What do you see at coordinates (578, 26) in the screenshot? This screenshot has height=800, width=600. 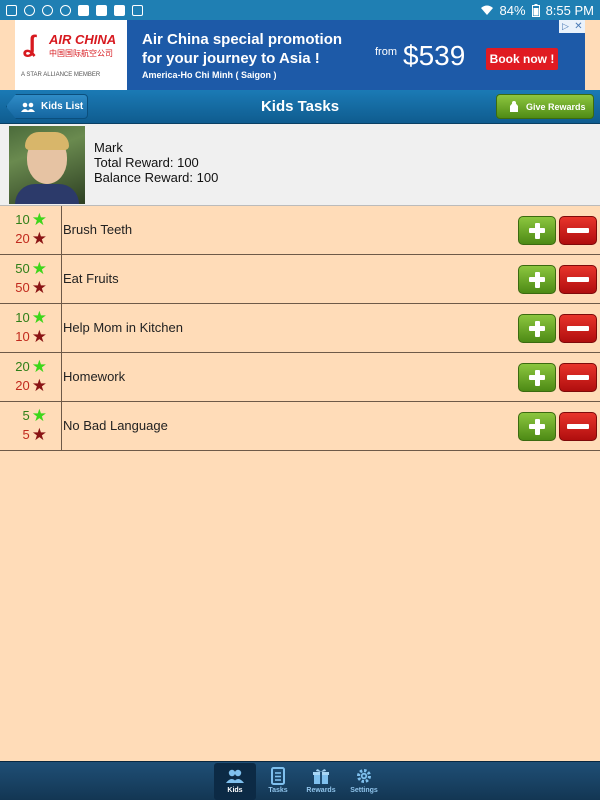 I see `ad-close-icon: ✕` at bounding box center [578, 26].